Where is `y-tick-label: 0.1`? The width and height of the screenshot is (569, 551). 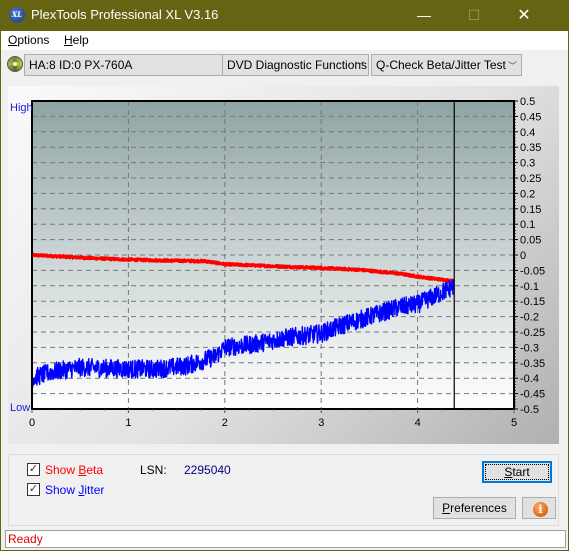
y-tick-label: 0.1 is located at coordinates (527, 225).